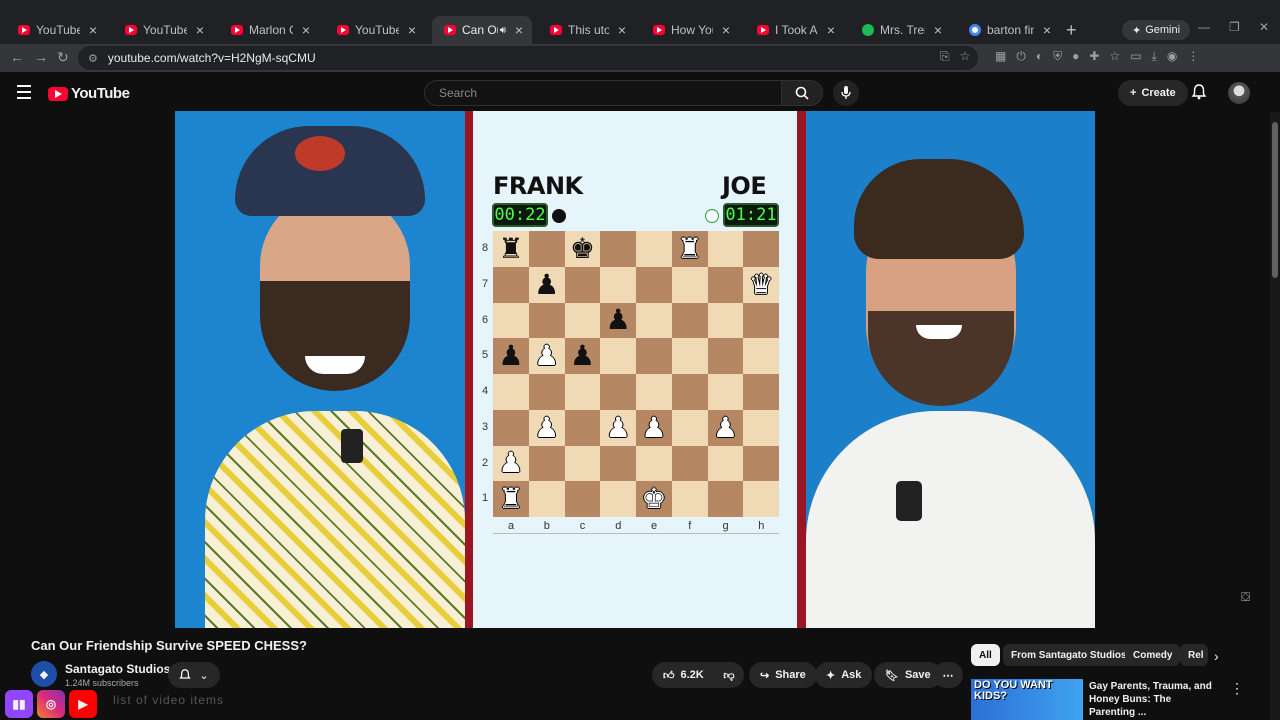 Image resolution: width=1280 pixels, height=720 pixels. Describe the element at coordinates (582, 356) in the screenshot. I see `black-pawn-icon: ♟` at that location.